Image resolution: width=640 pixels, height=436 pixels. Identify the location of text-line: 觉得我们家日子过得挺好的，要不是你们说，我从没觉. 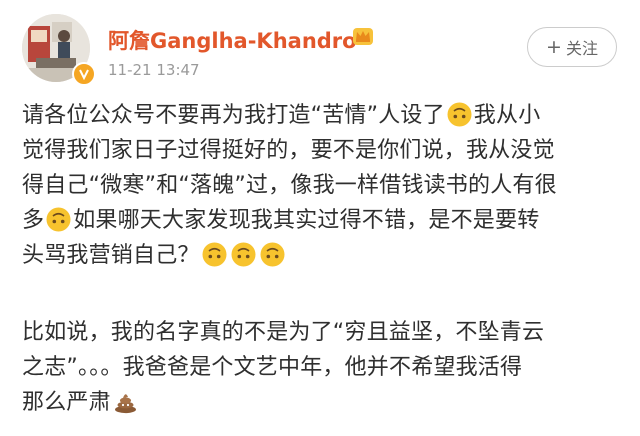
(288, 150).